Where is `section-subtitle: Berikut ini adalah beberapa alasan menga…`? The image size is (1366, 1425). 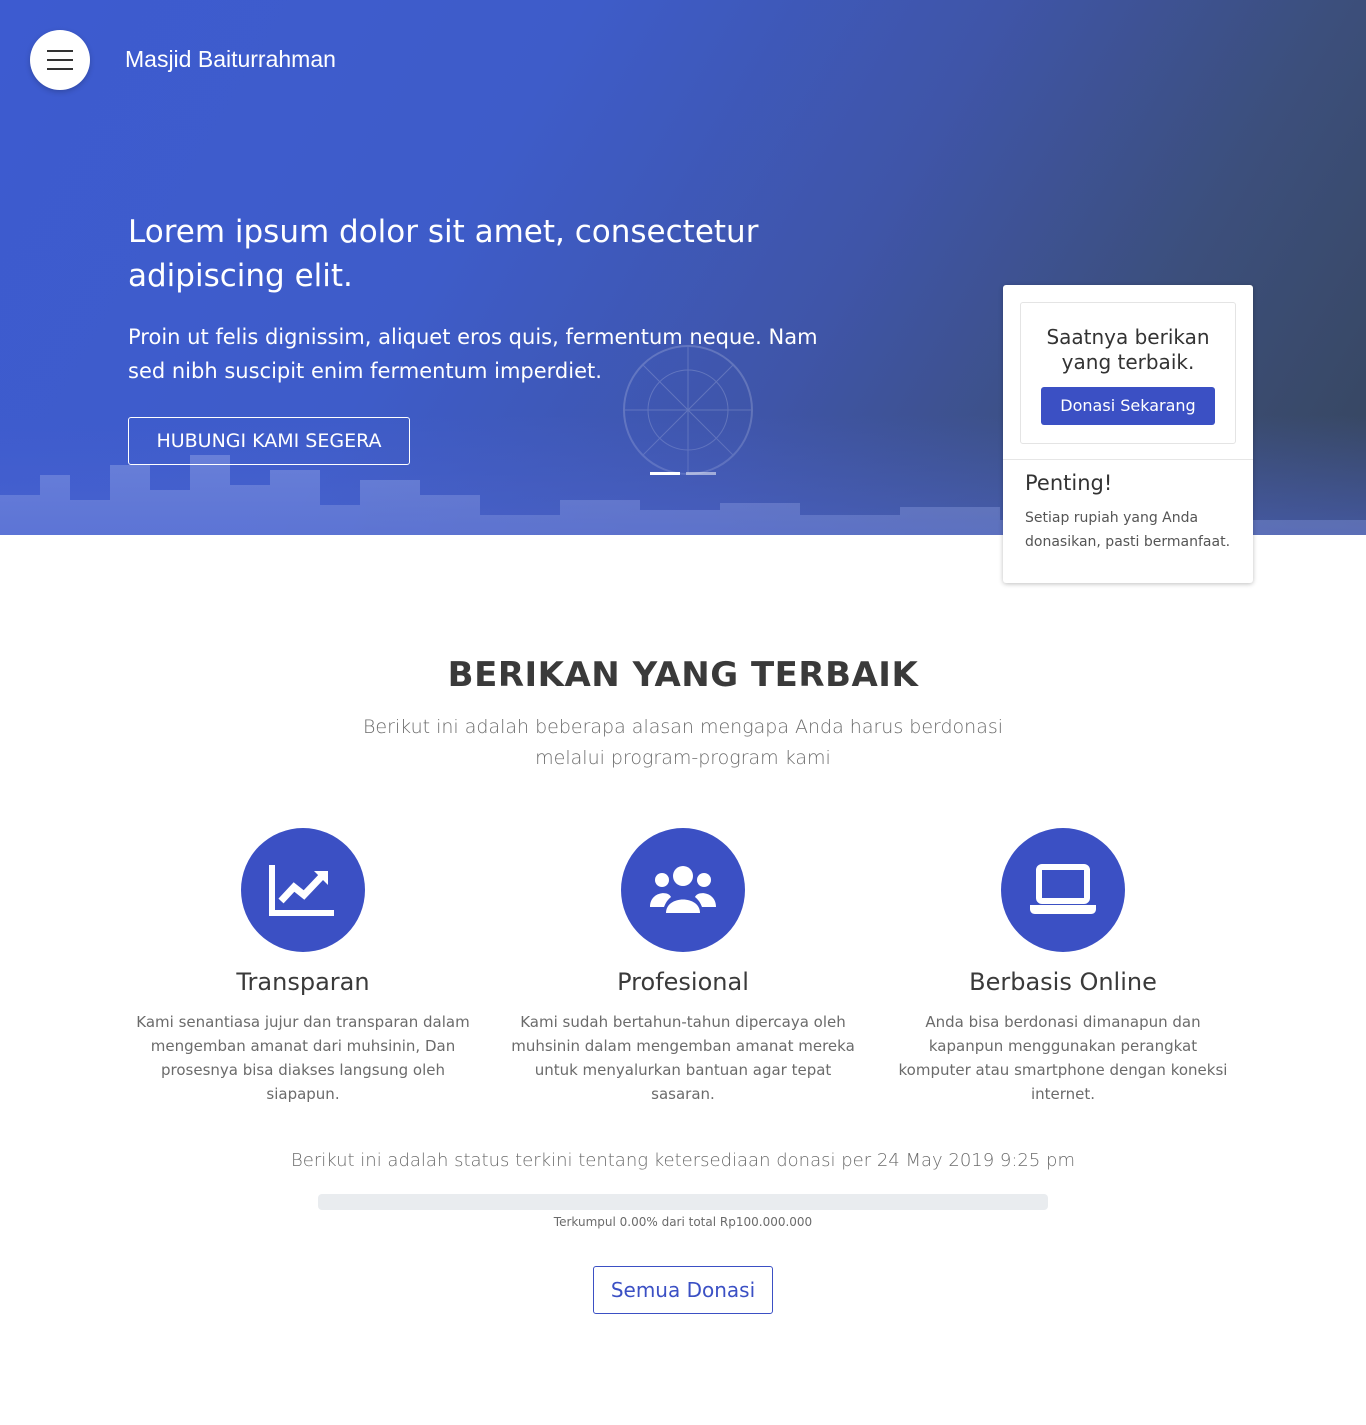
section-subtitle: Berikut ini adalah beberapa alasan menga… is located at coordinates (683, 742).